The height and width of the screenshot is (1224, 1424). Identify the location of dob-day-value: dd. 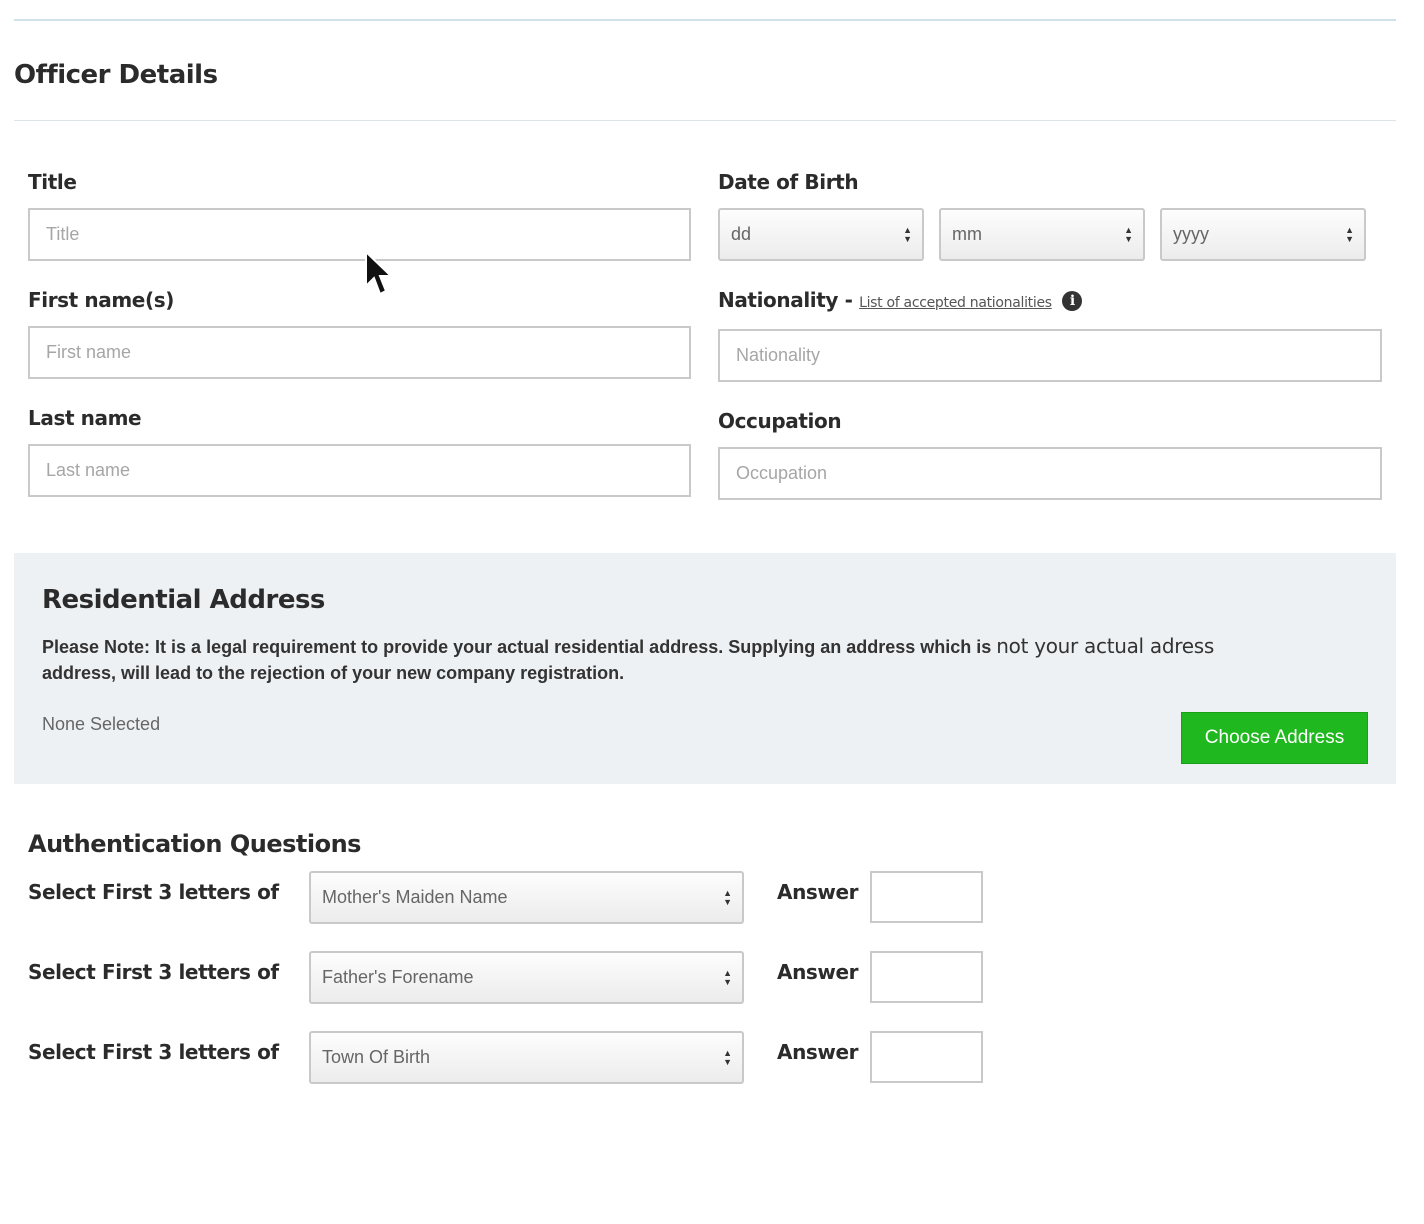
(741, 234).